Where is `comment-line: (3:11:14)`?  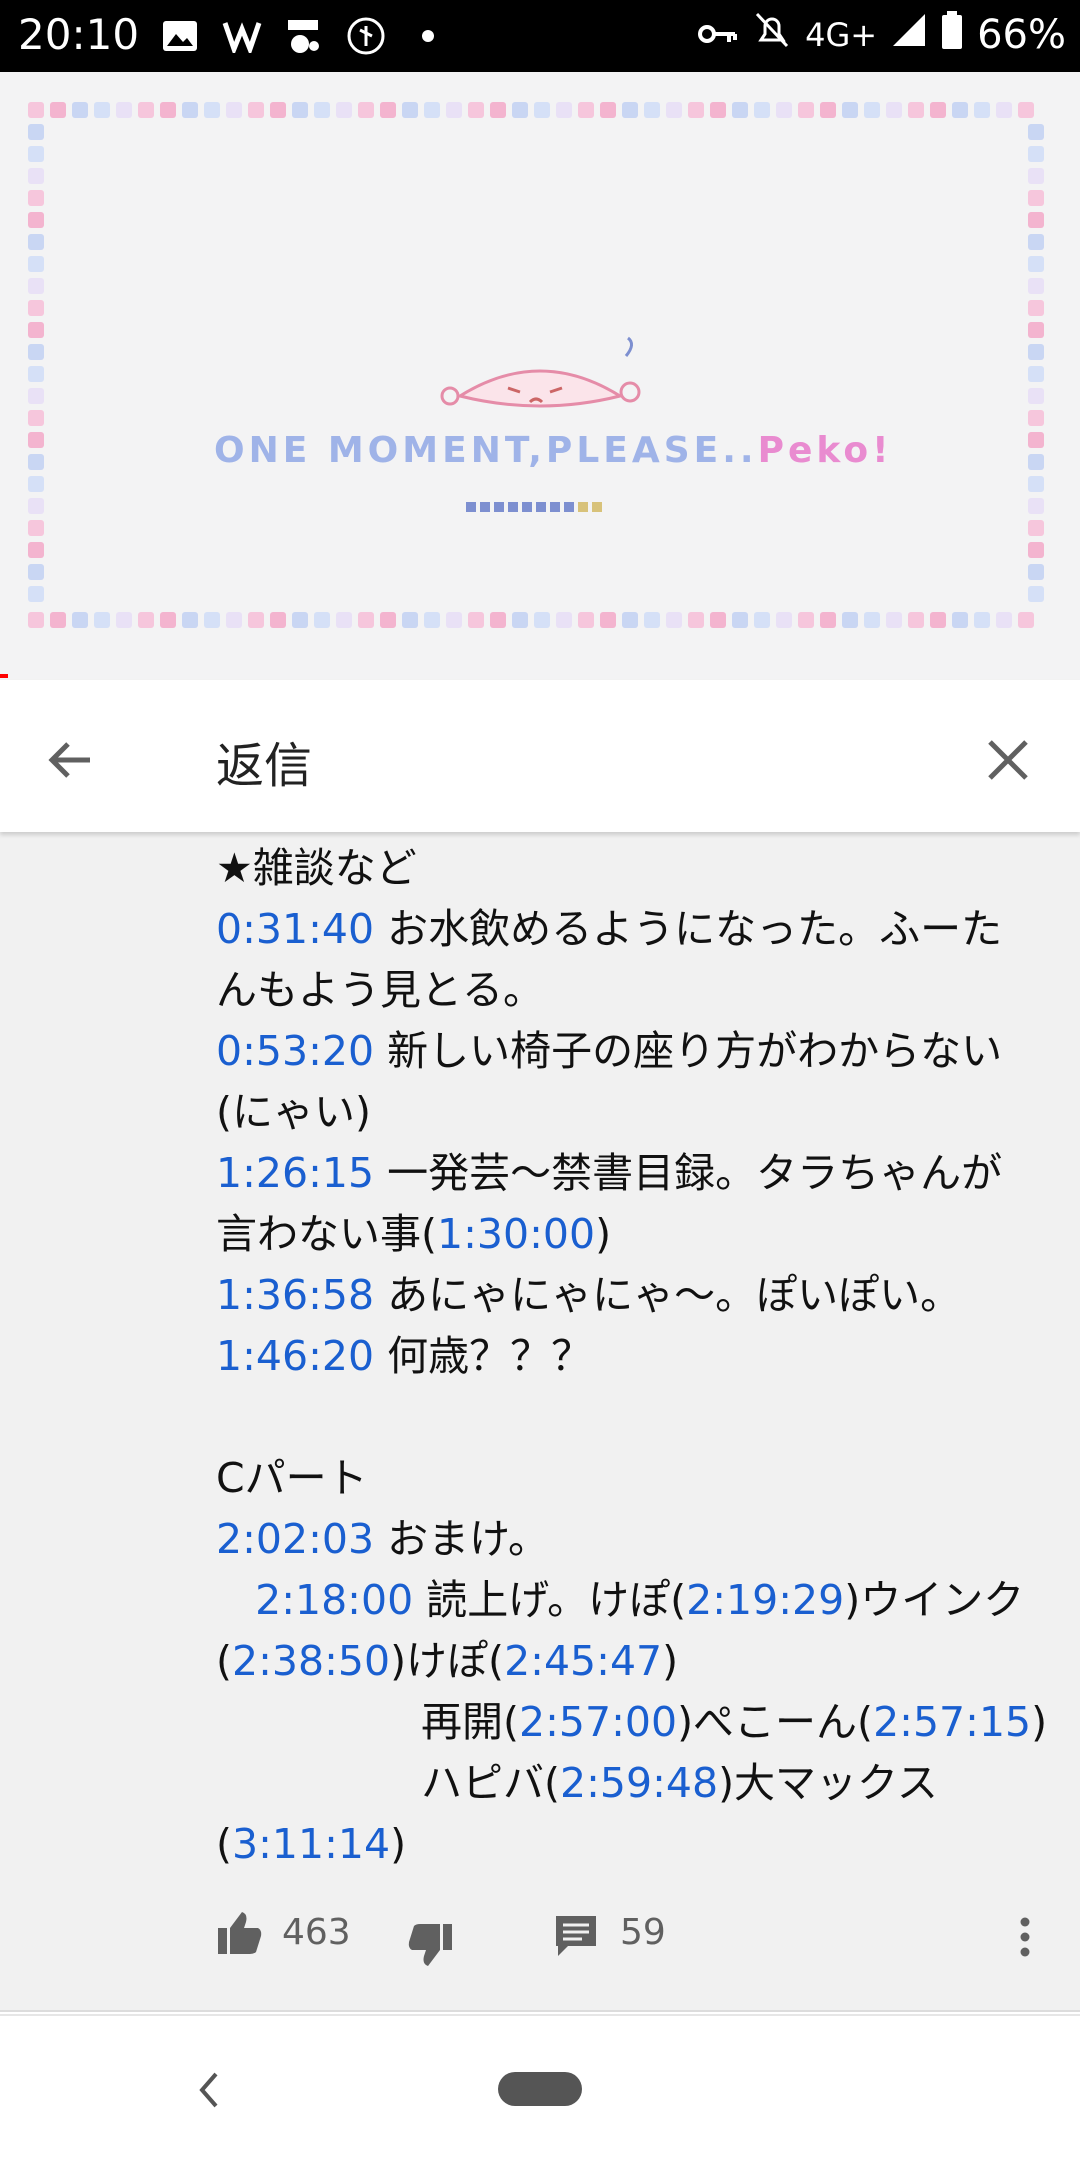 comment-line: (3:11:14) is located at coordinates (636, 1844).